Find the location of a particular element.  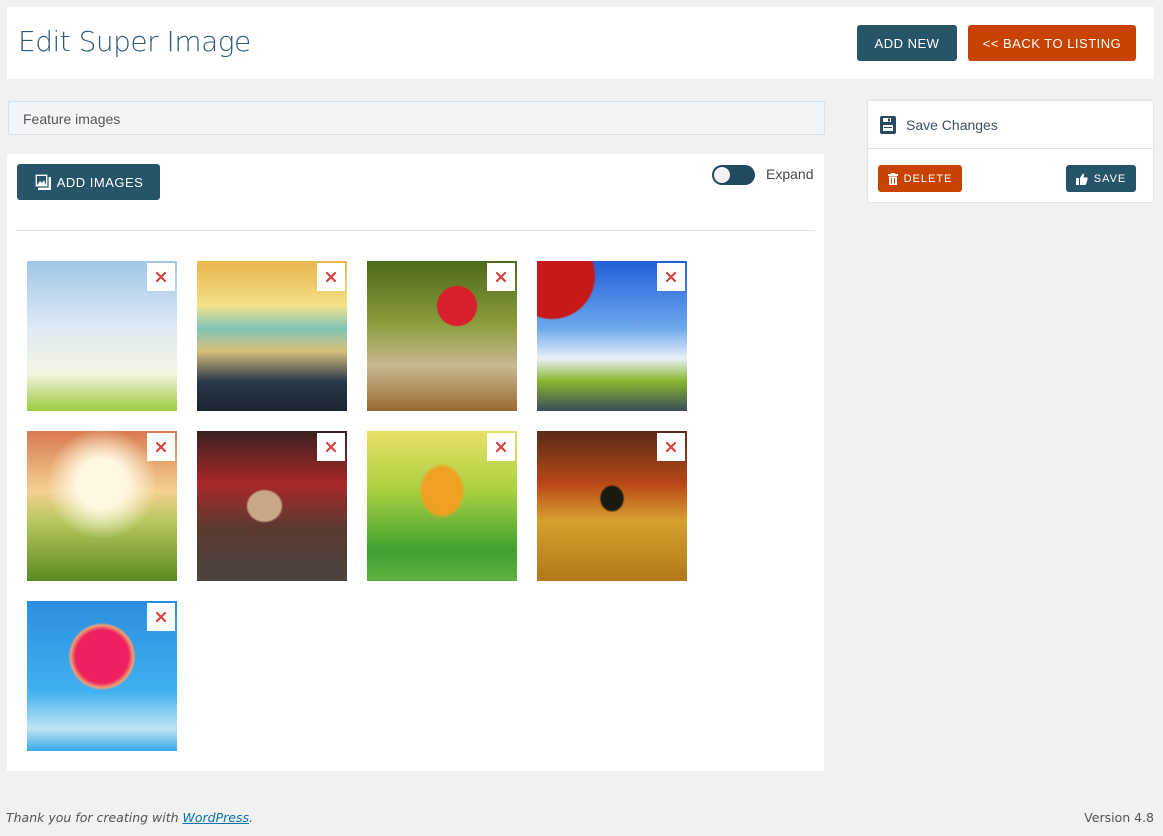

delete-label: DELETE is located at coordinates (928, 178).